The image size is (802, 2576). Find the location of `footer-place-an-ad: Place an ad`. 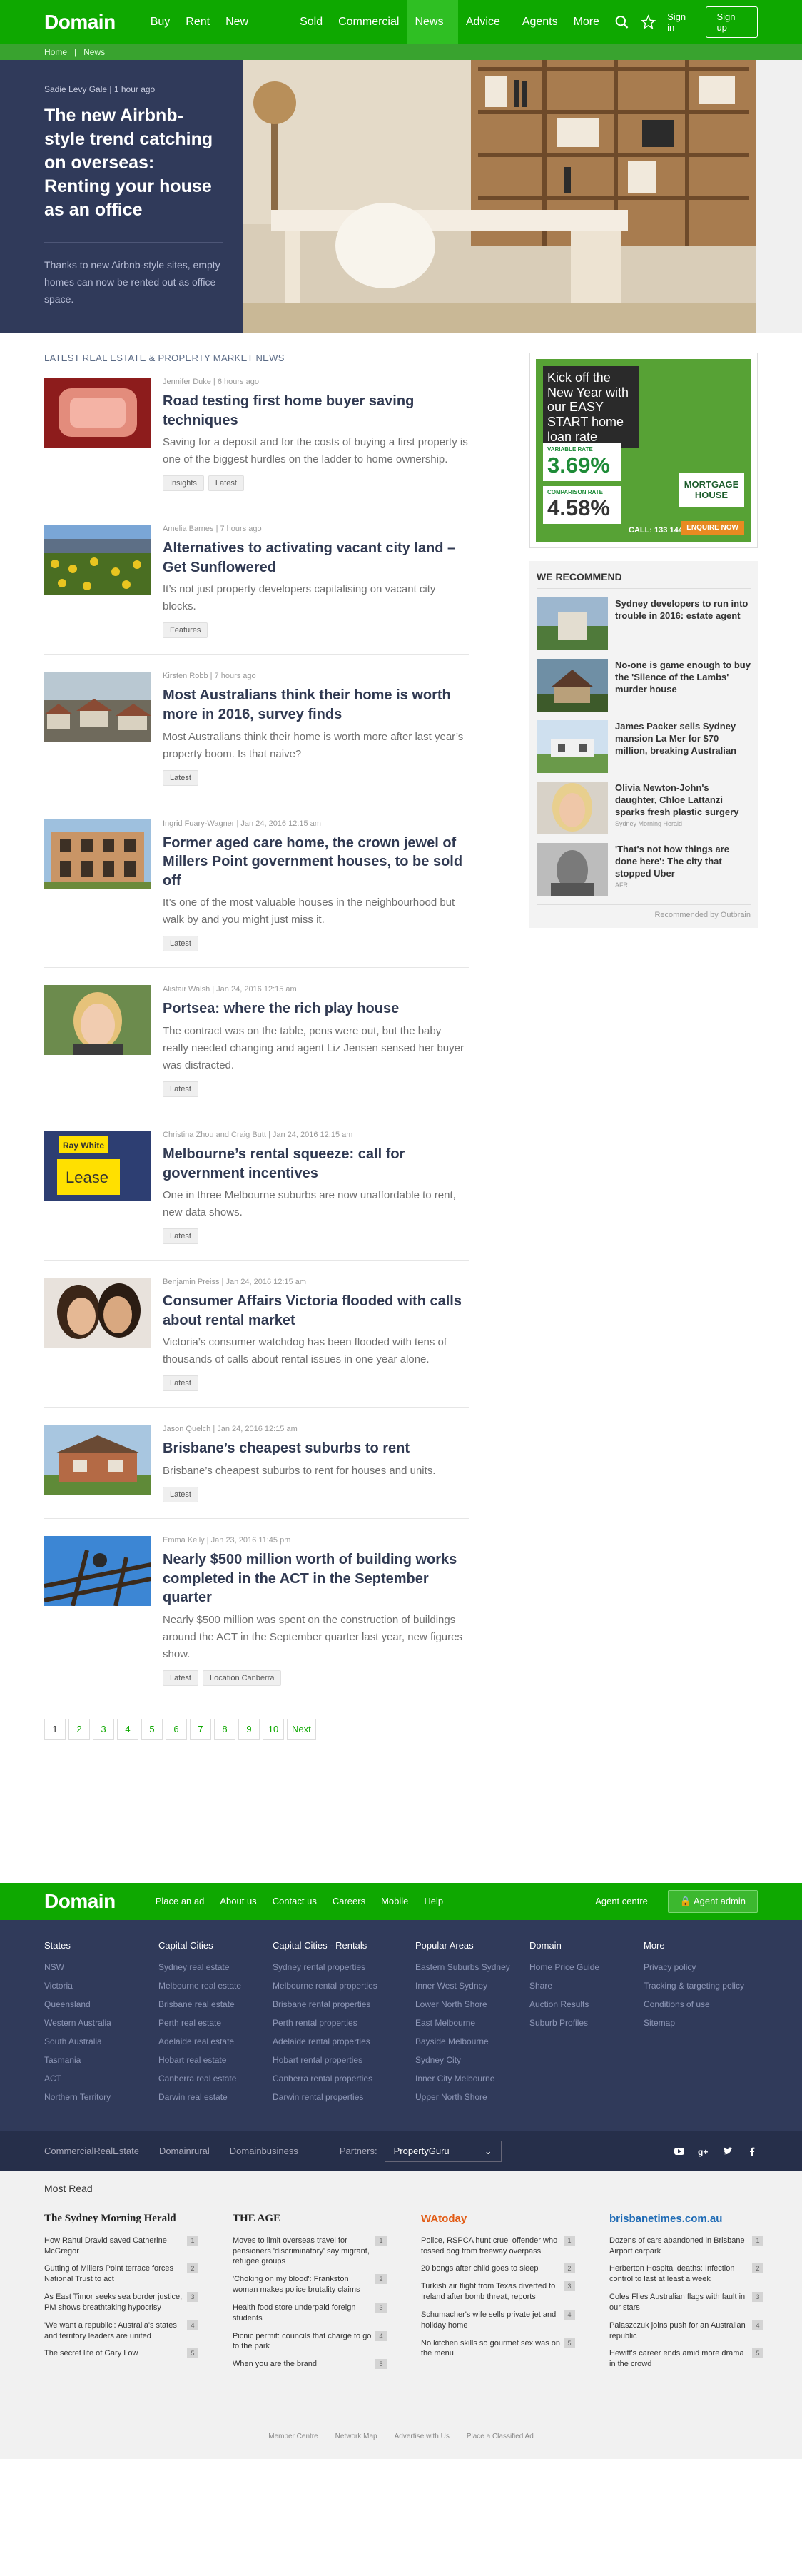

footer-place-an-ad: Place an ad is located at coordinates (180, 1901).